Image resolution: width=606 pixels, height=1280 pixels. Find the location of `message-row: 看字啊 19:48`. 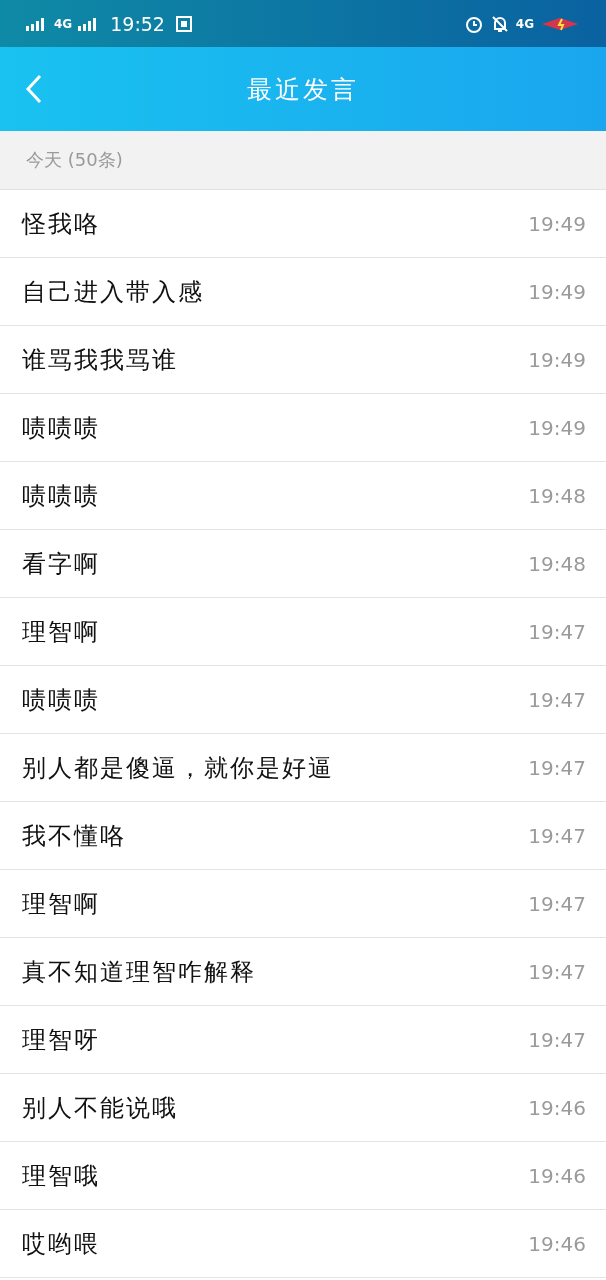

message-row: 看字啊 19:48 is located at coordinates (303, 564).